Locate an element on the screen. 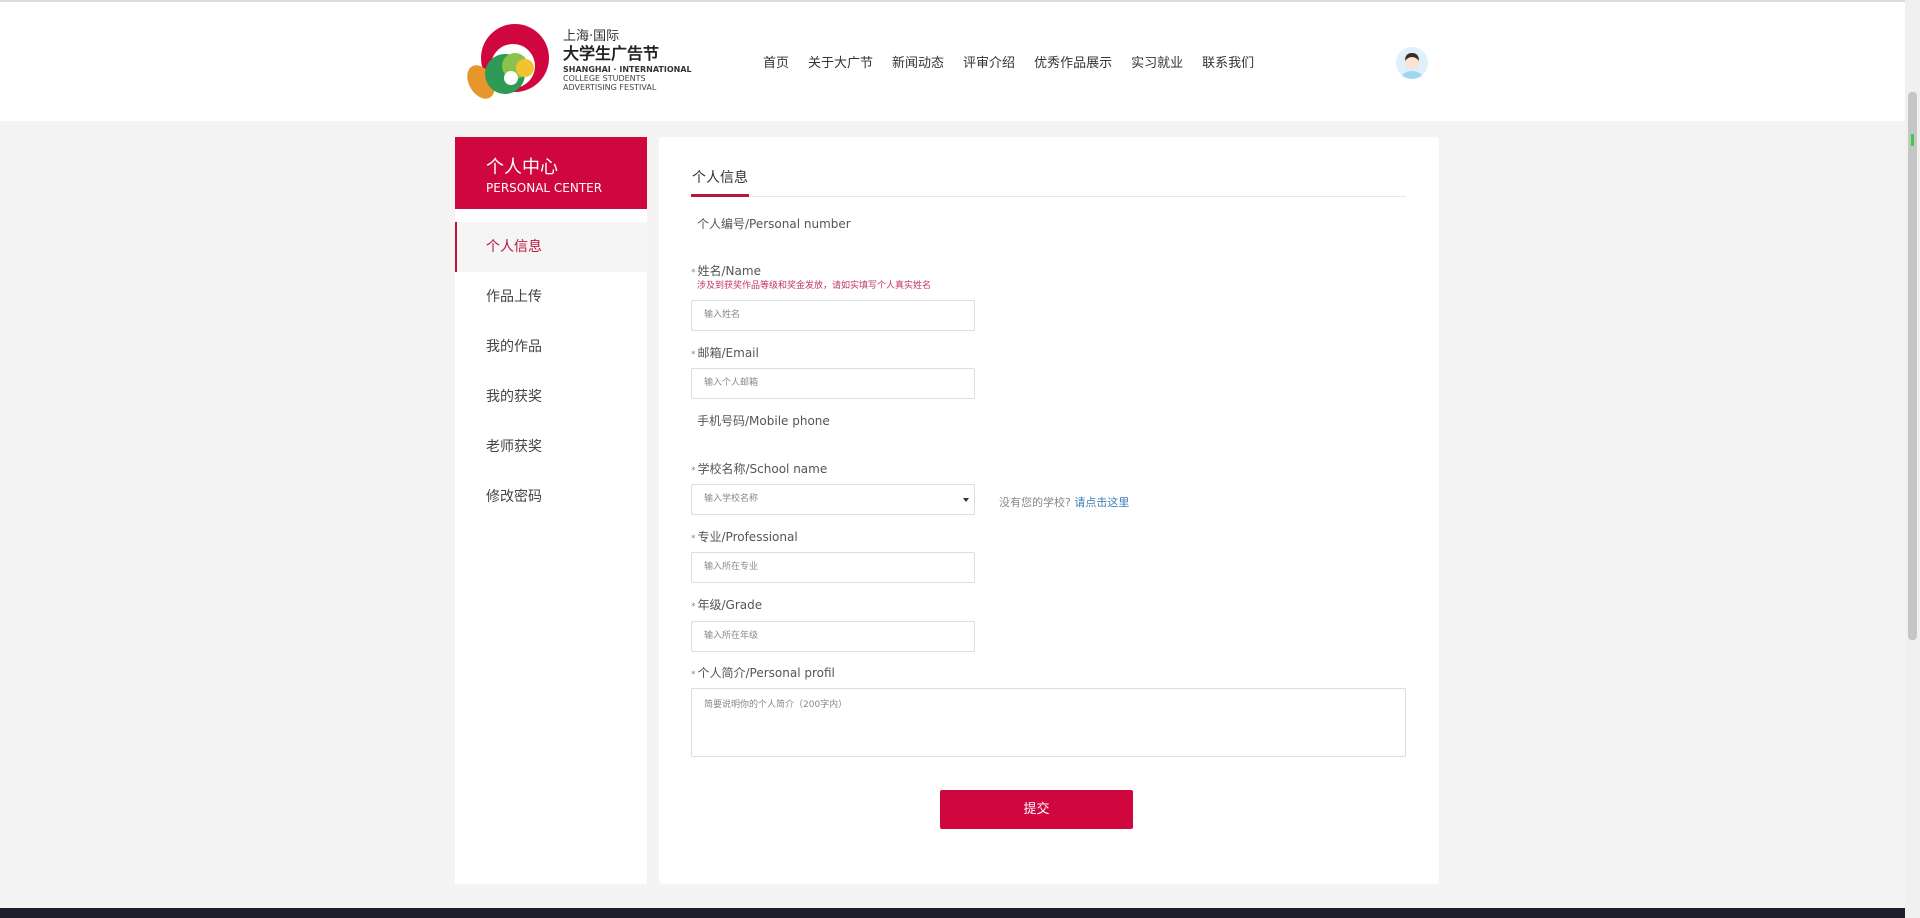 The image size is (1920, 918). major-input: 输入所在专业 is located at coordinates (833, 567).